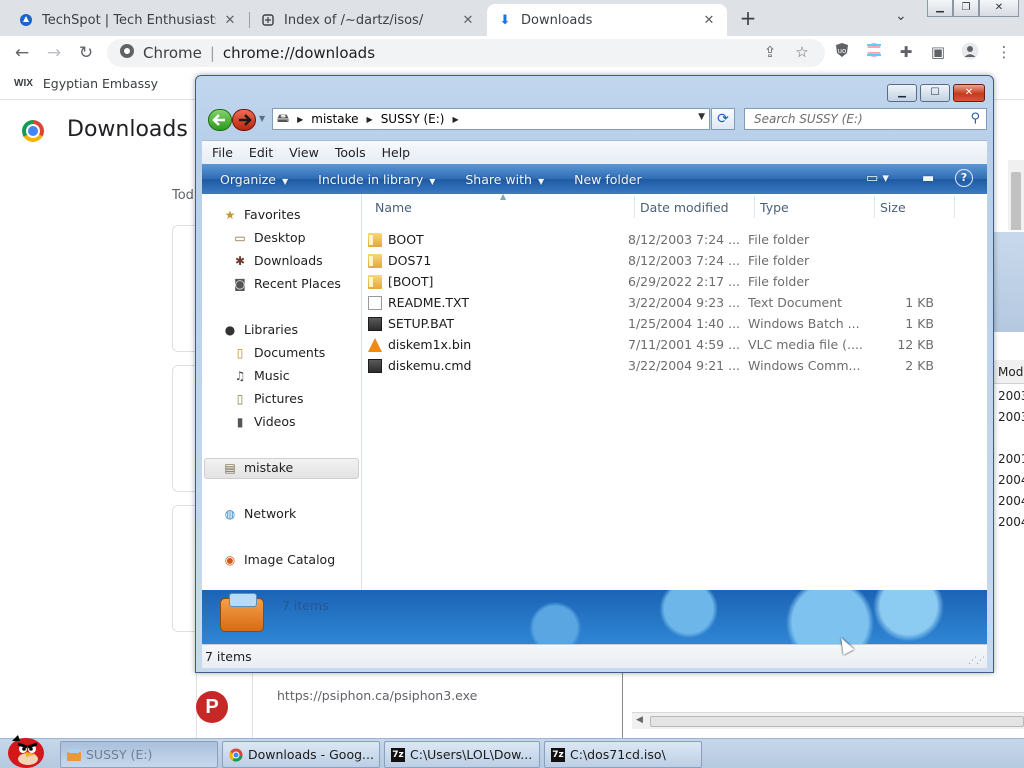  Describe the element at coordinates (865, 119) in the screenshot. I see `search-input: Search SUSSY (E:) ⚲` at that location.